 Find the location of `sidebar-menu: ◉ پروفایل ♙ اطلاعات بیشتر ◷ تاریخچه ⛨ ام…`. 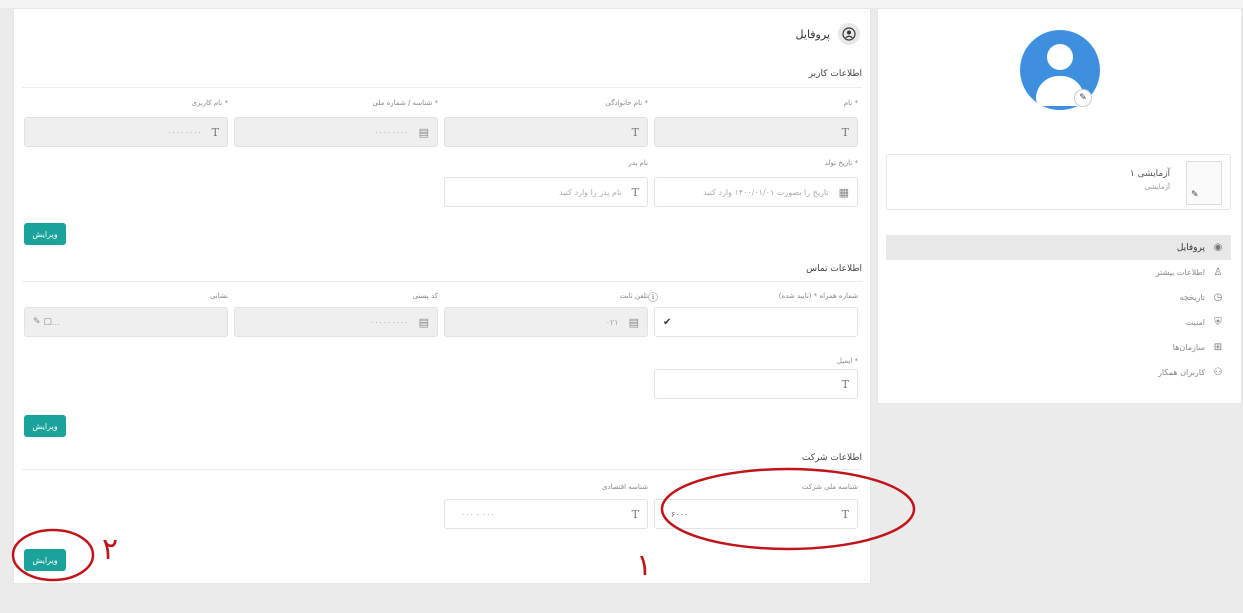

sidebar-menu: ◉ پروفایل ♙ اطلاعات بیشتر ◷ تاریخچه ⛨ ام… is located at coordinates (1058, 310).